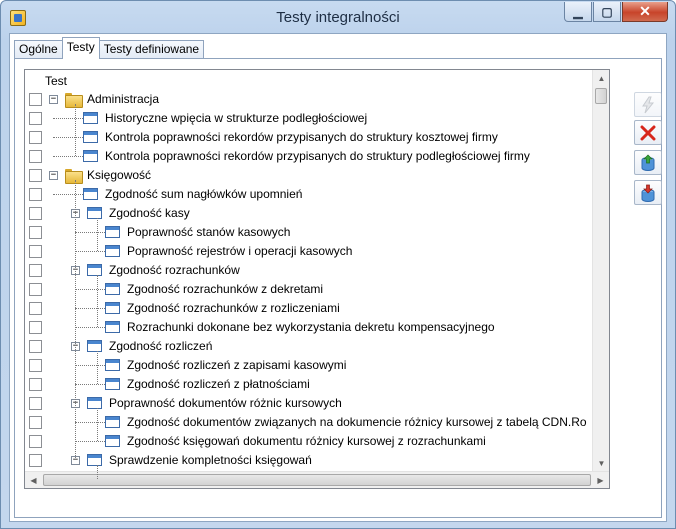 The image size is (676, 529). What do you see at coordinates (600, 271) in the screenshot?
I see `vertical-scrollbar: ▲ ▼` at bounding box center [600, 271].